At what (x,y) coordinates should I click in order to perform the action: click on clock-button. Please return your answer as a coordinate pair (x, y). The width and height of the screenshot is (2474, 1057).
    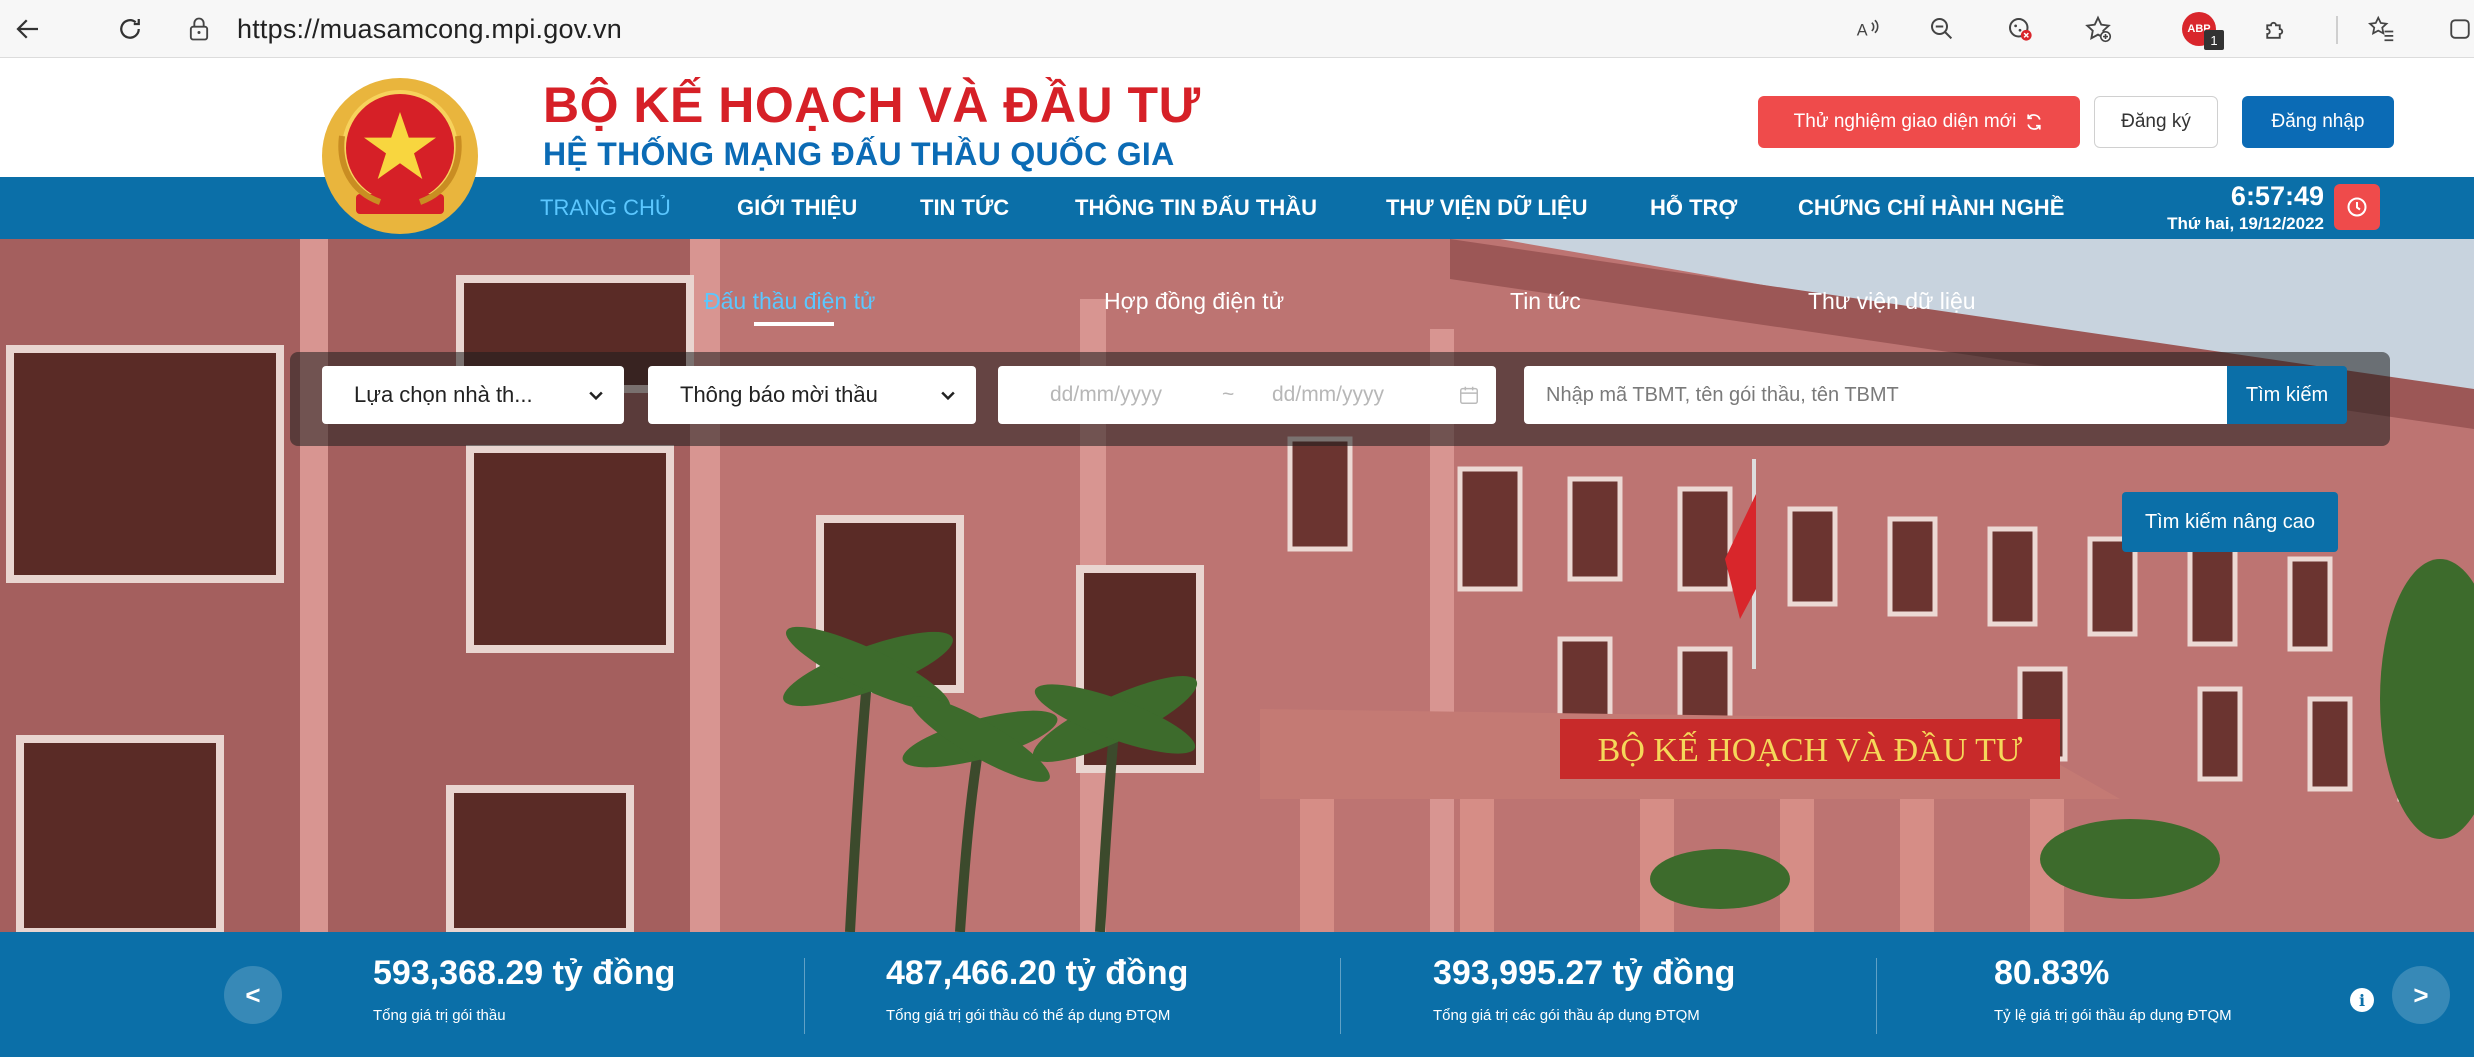
    Looking at the image, I should click on (2357, 207).